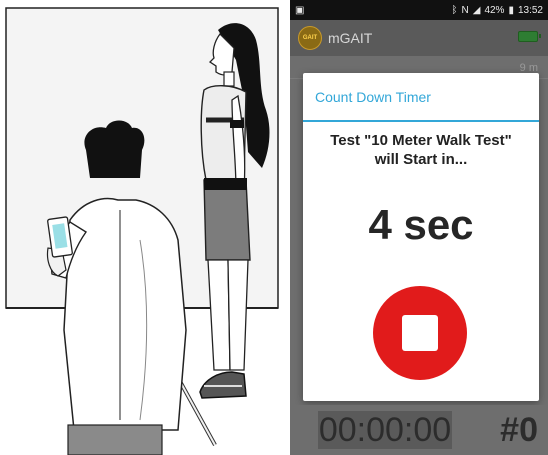 The height and width of the screenshot is (455, 548). What do you see at coordinates (530, 10) in the screenshot?
I see `clock: 13:52` at bounding box center [530, 10].